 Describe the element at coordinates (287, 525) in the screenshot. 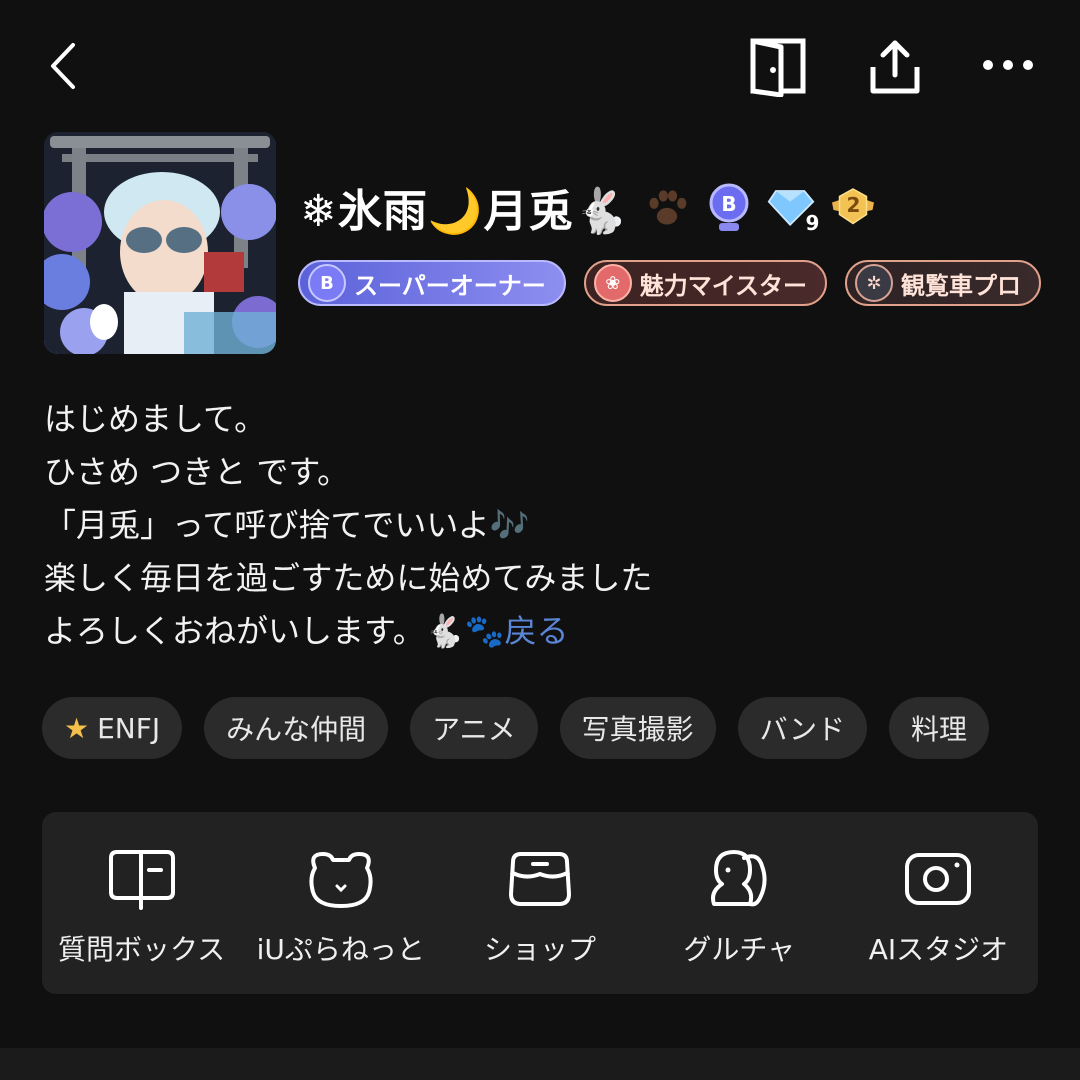

I see `bio-line: 「月兎」って呼び捨てでいいよ🎶` at that location.